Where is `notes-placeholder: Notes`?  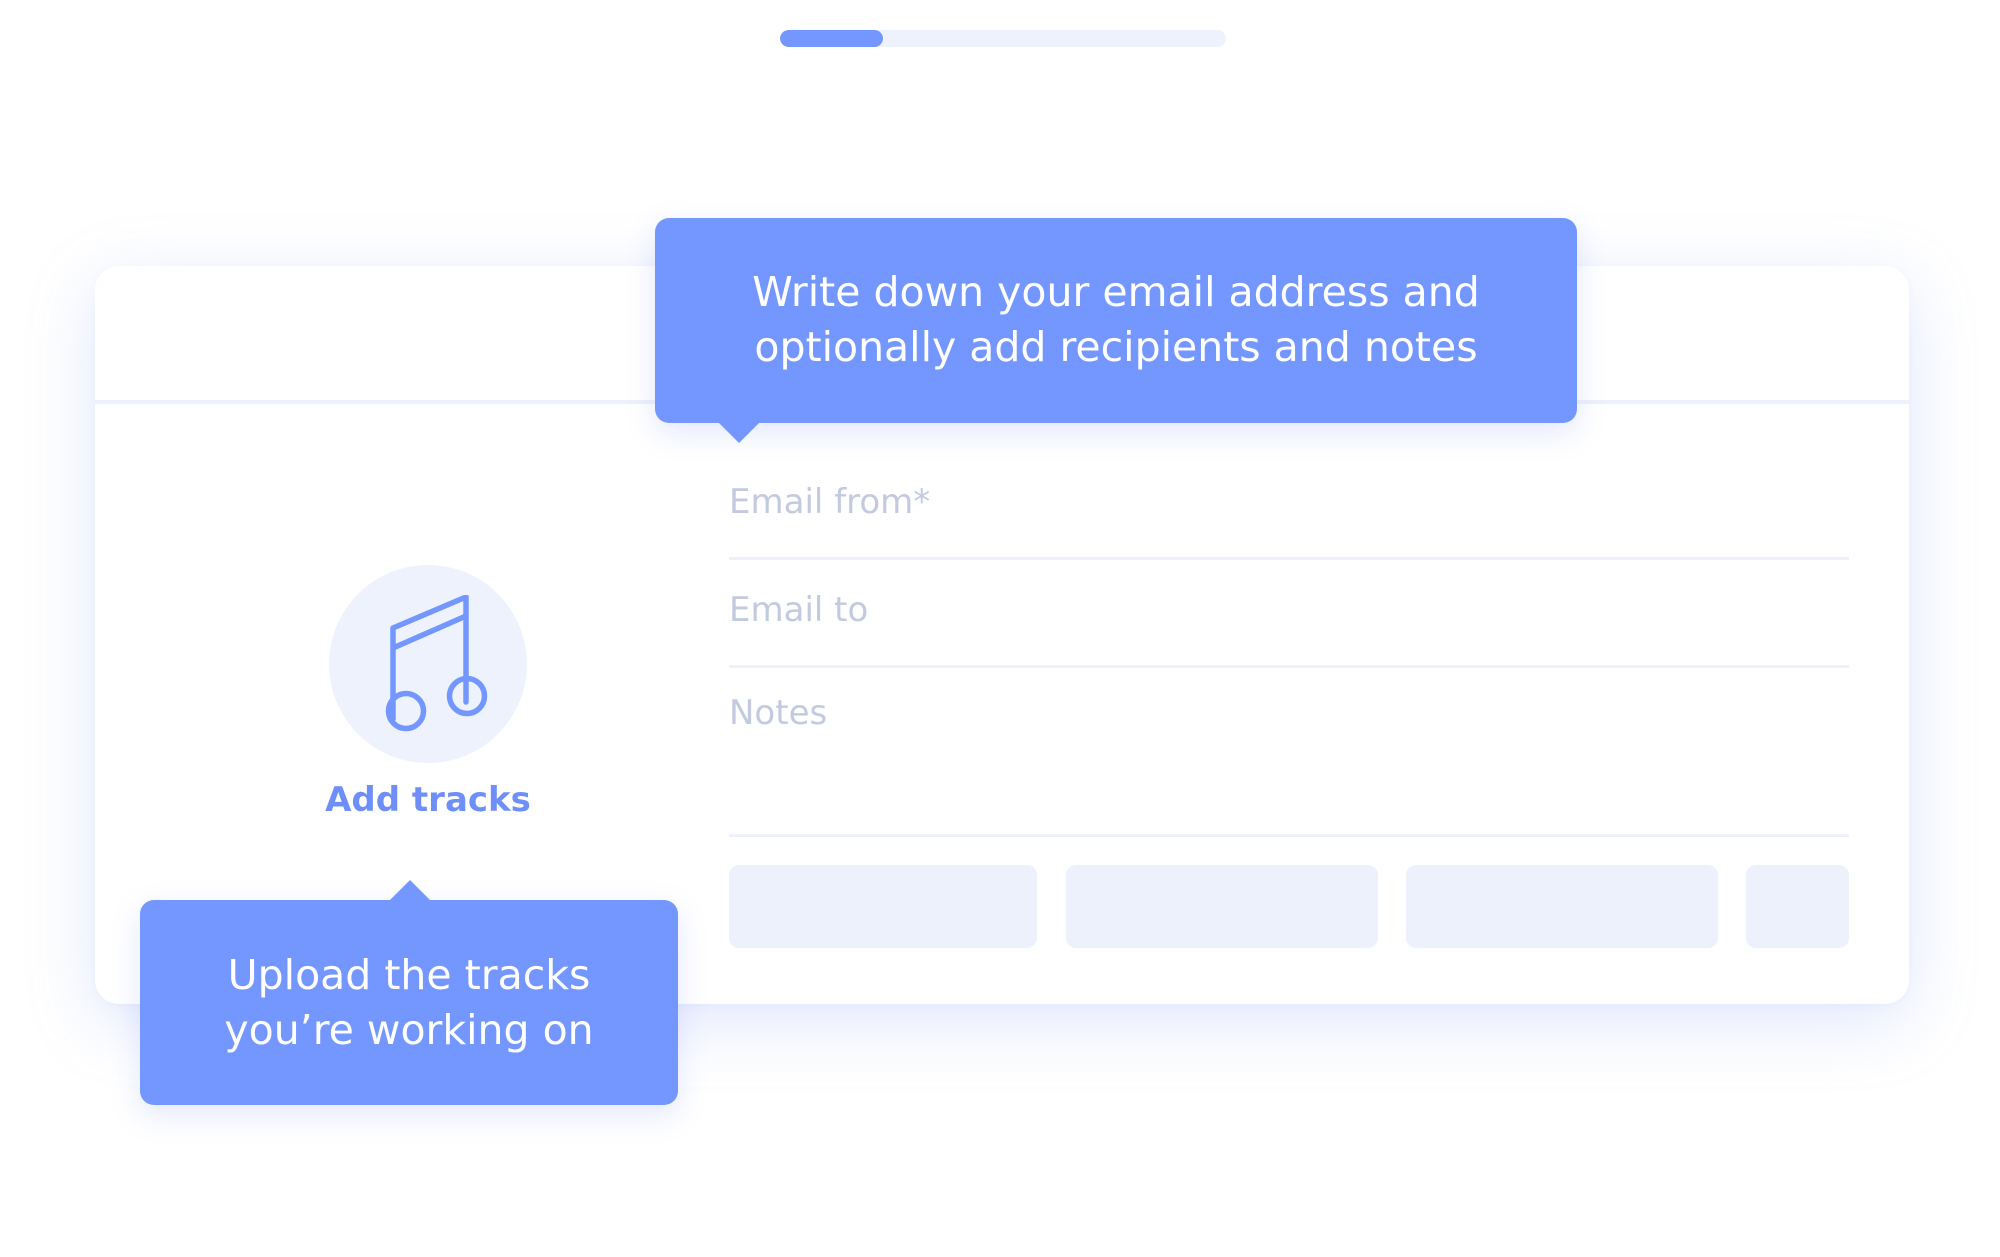
notes-placeholder: Notes is located at coordinates (778, 713).